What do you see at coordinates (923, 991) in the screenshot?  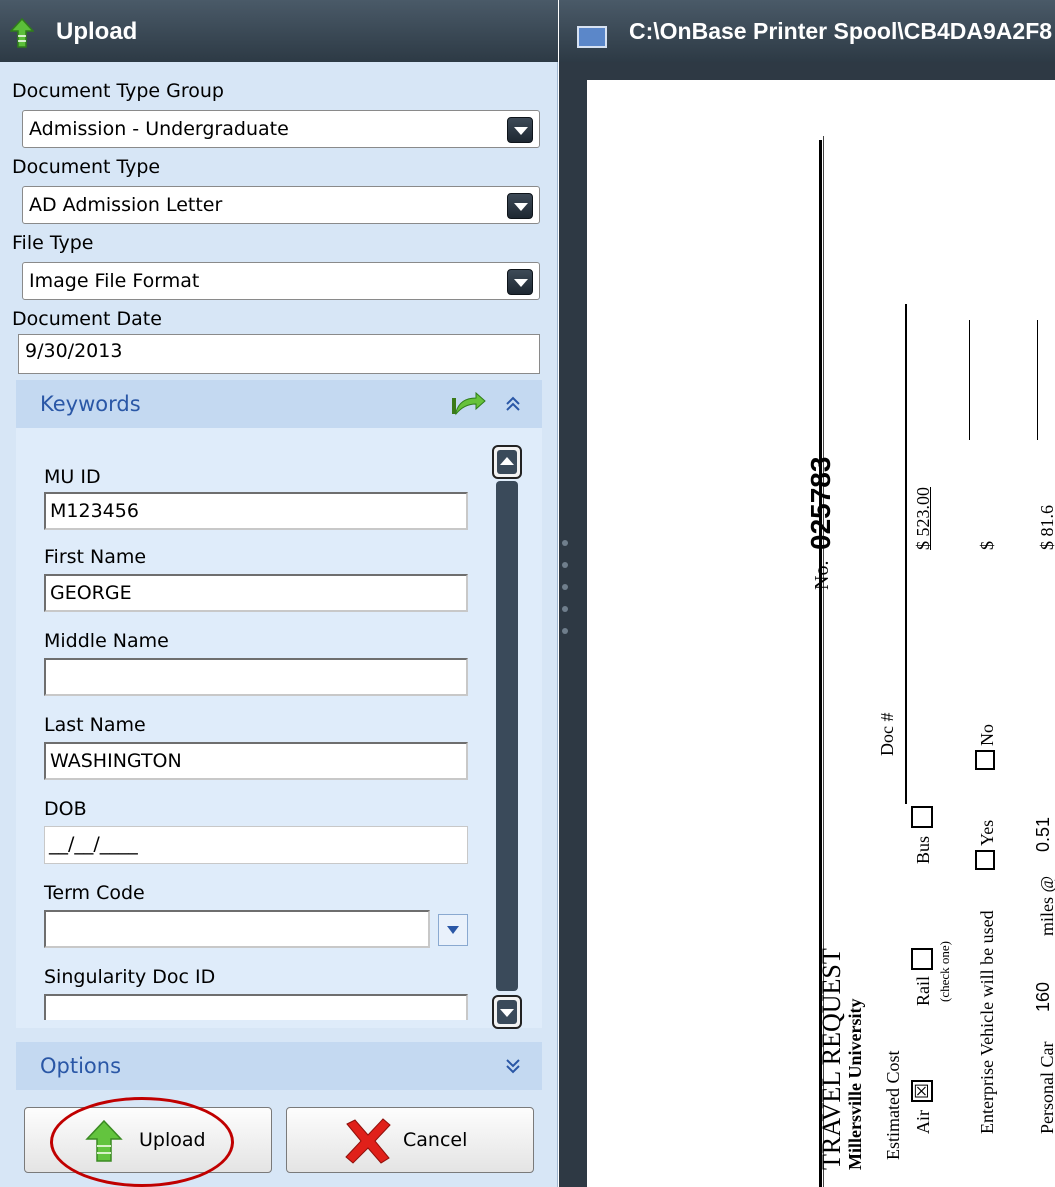 I see `rail-label: Rail` at bounding box center [923, 991].